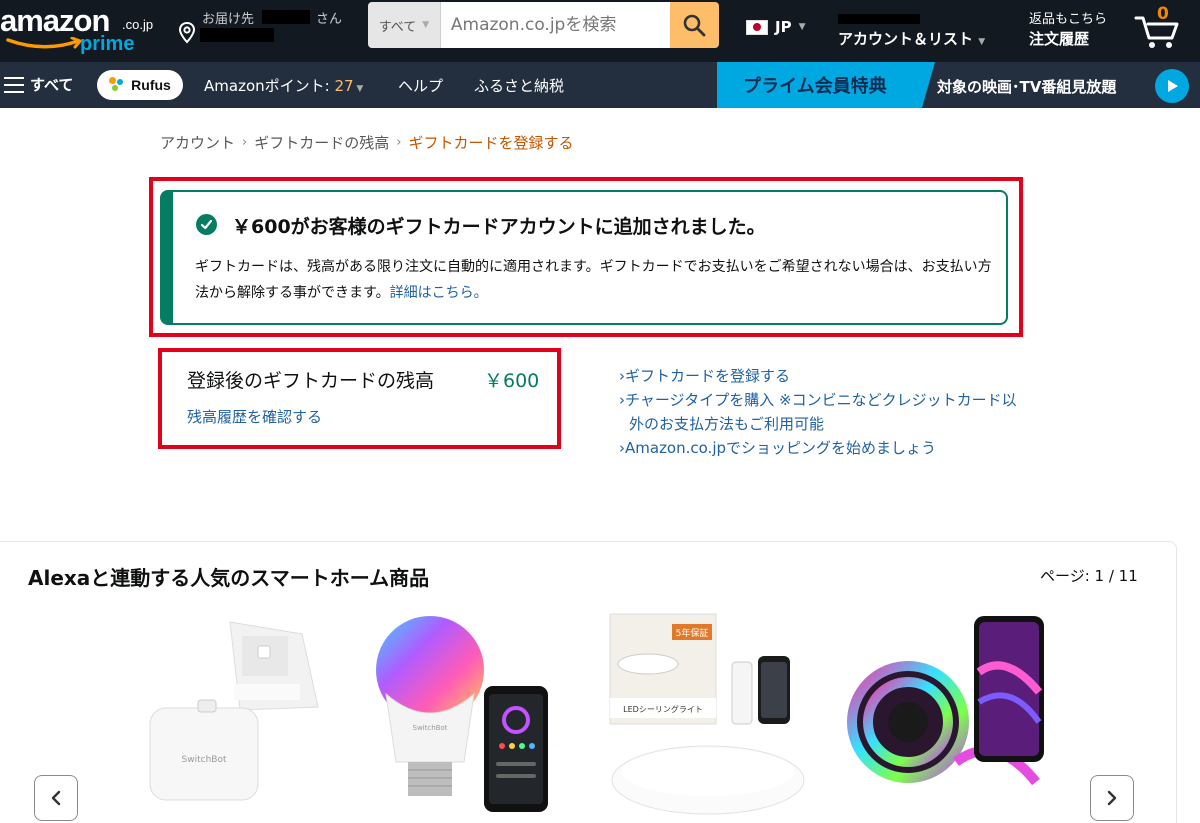 This screenshot has height=823, width=1200. What do you see at coordinates (237, 35) in the screenshot?
I see `redacted-address` at bounding box center [237, 35].